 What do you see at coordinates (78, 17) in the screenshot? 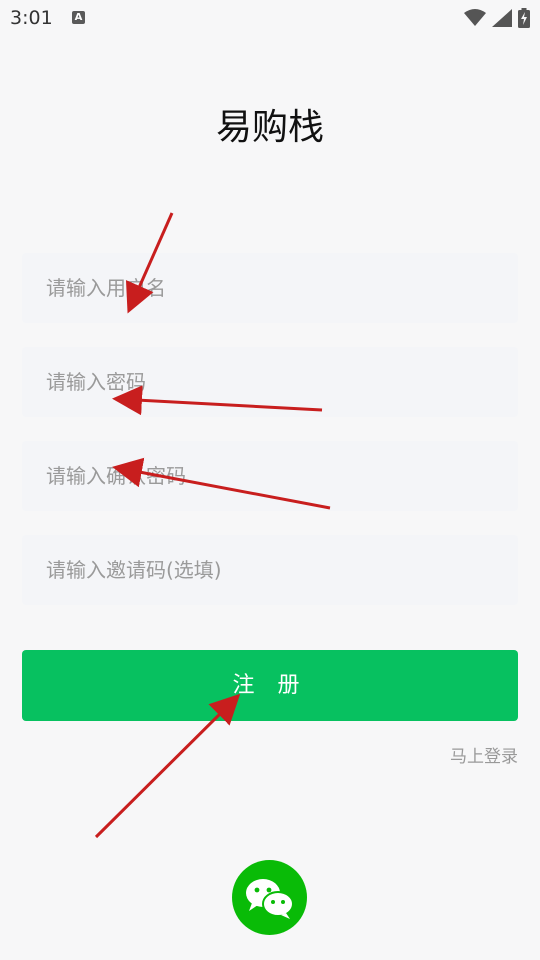
I see `notification-icon: A` at bounding box center [78, 17].